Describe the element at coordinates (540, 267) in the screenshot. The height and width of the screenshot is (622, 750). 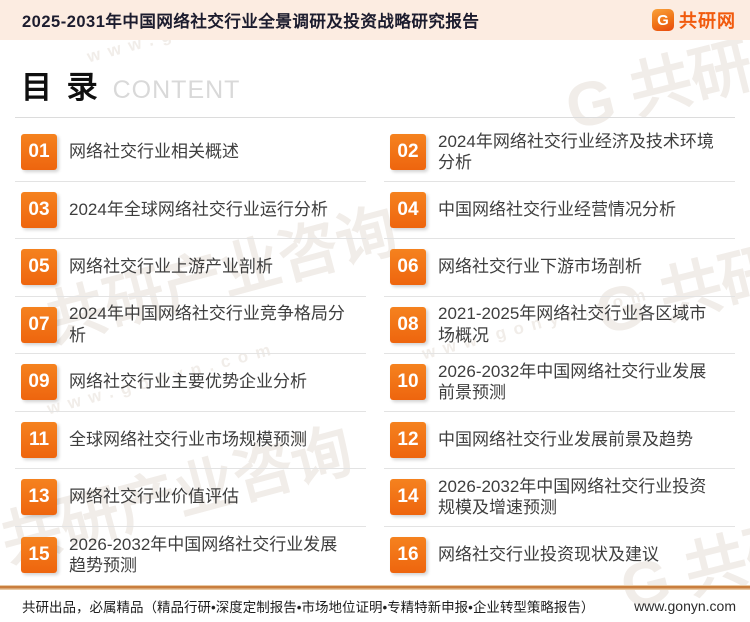
I see `toc-item-label: 网络社交行业下游市场剖析` at that location.